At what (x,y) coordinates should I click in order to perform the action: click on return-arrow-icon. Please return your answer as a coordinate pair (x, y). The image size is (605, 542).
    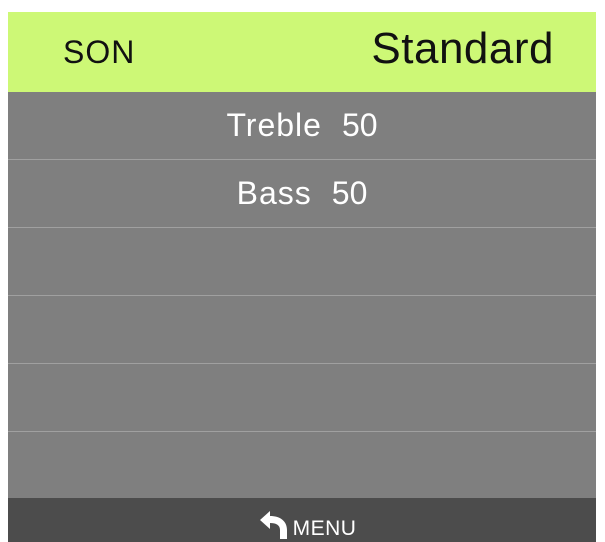
    Looking at the image, I should click on (273, 525).